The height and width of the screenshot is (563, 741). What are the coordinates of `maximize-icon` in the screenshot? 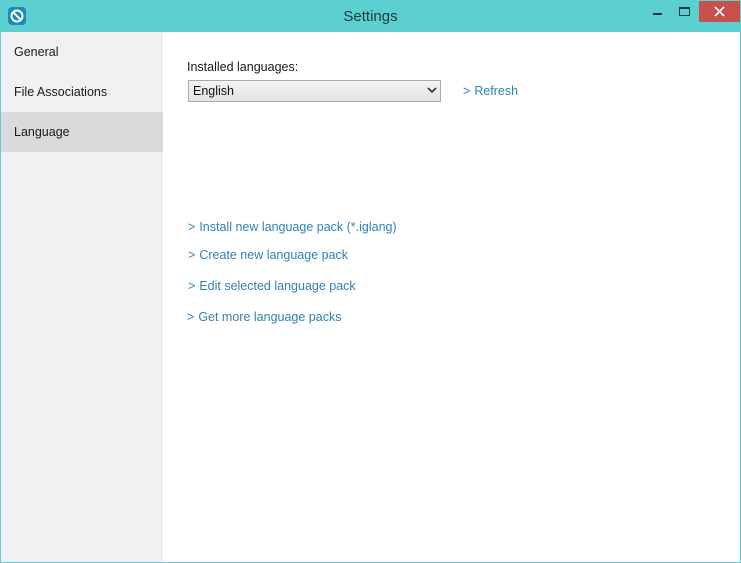 It's located at (684, 11).